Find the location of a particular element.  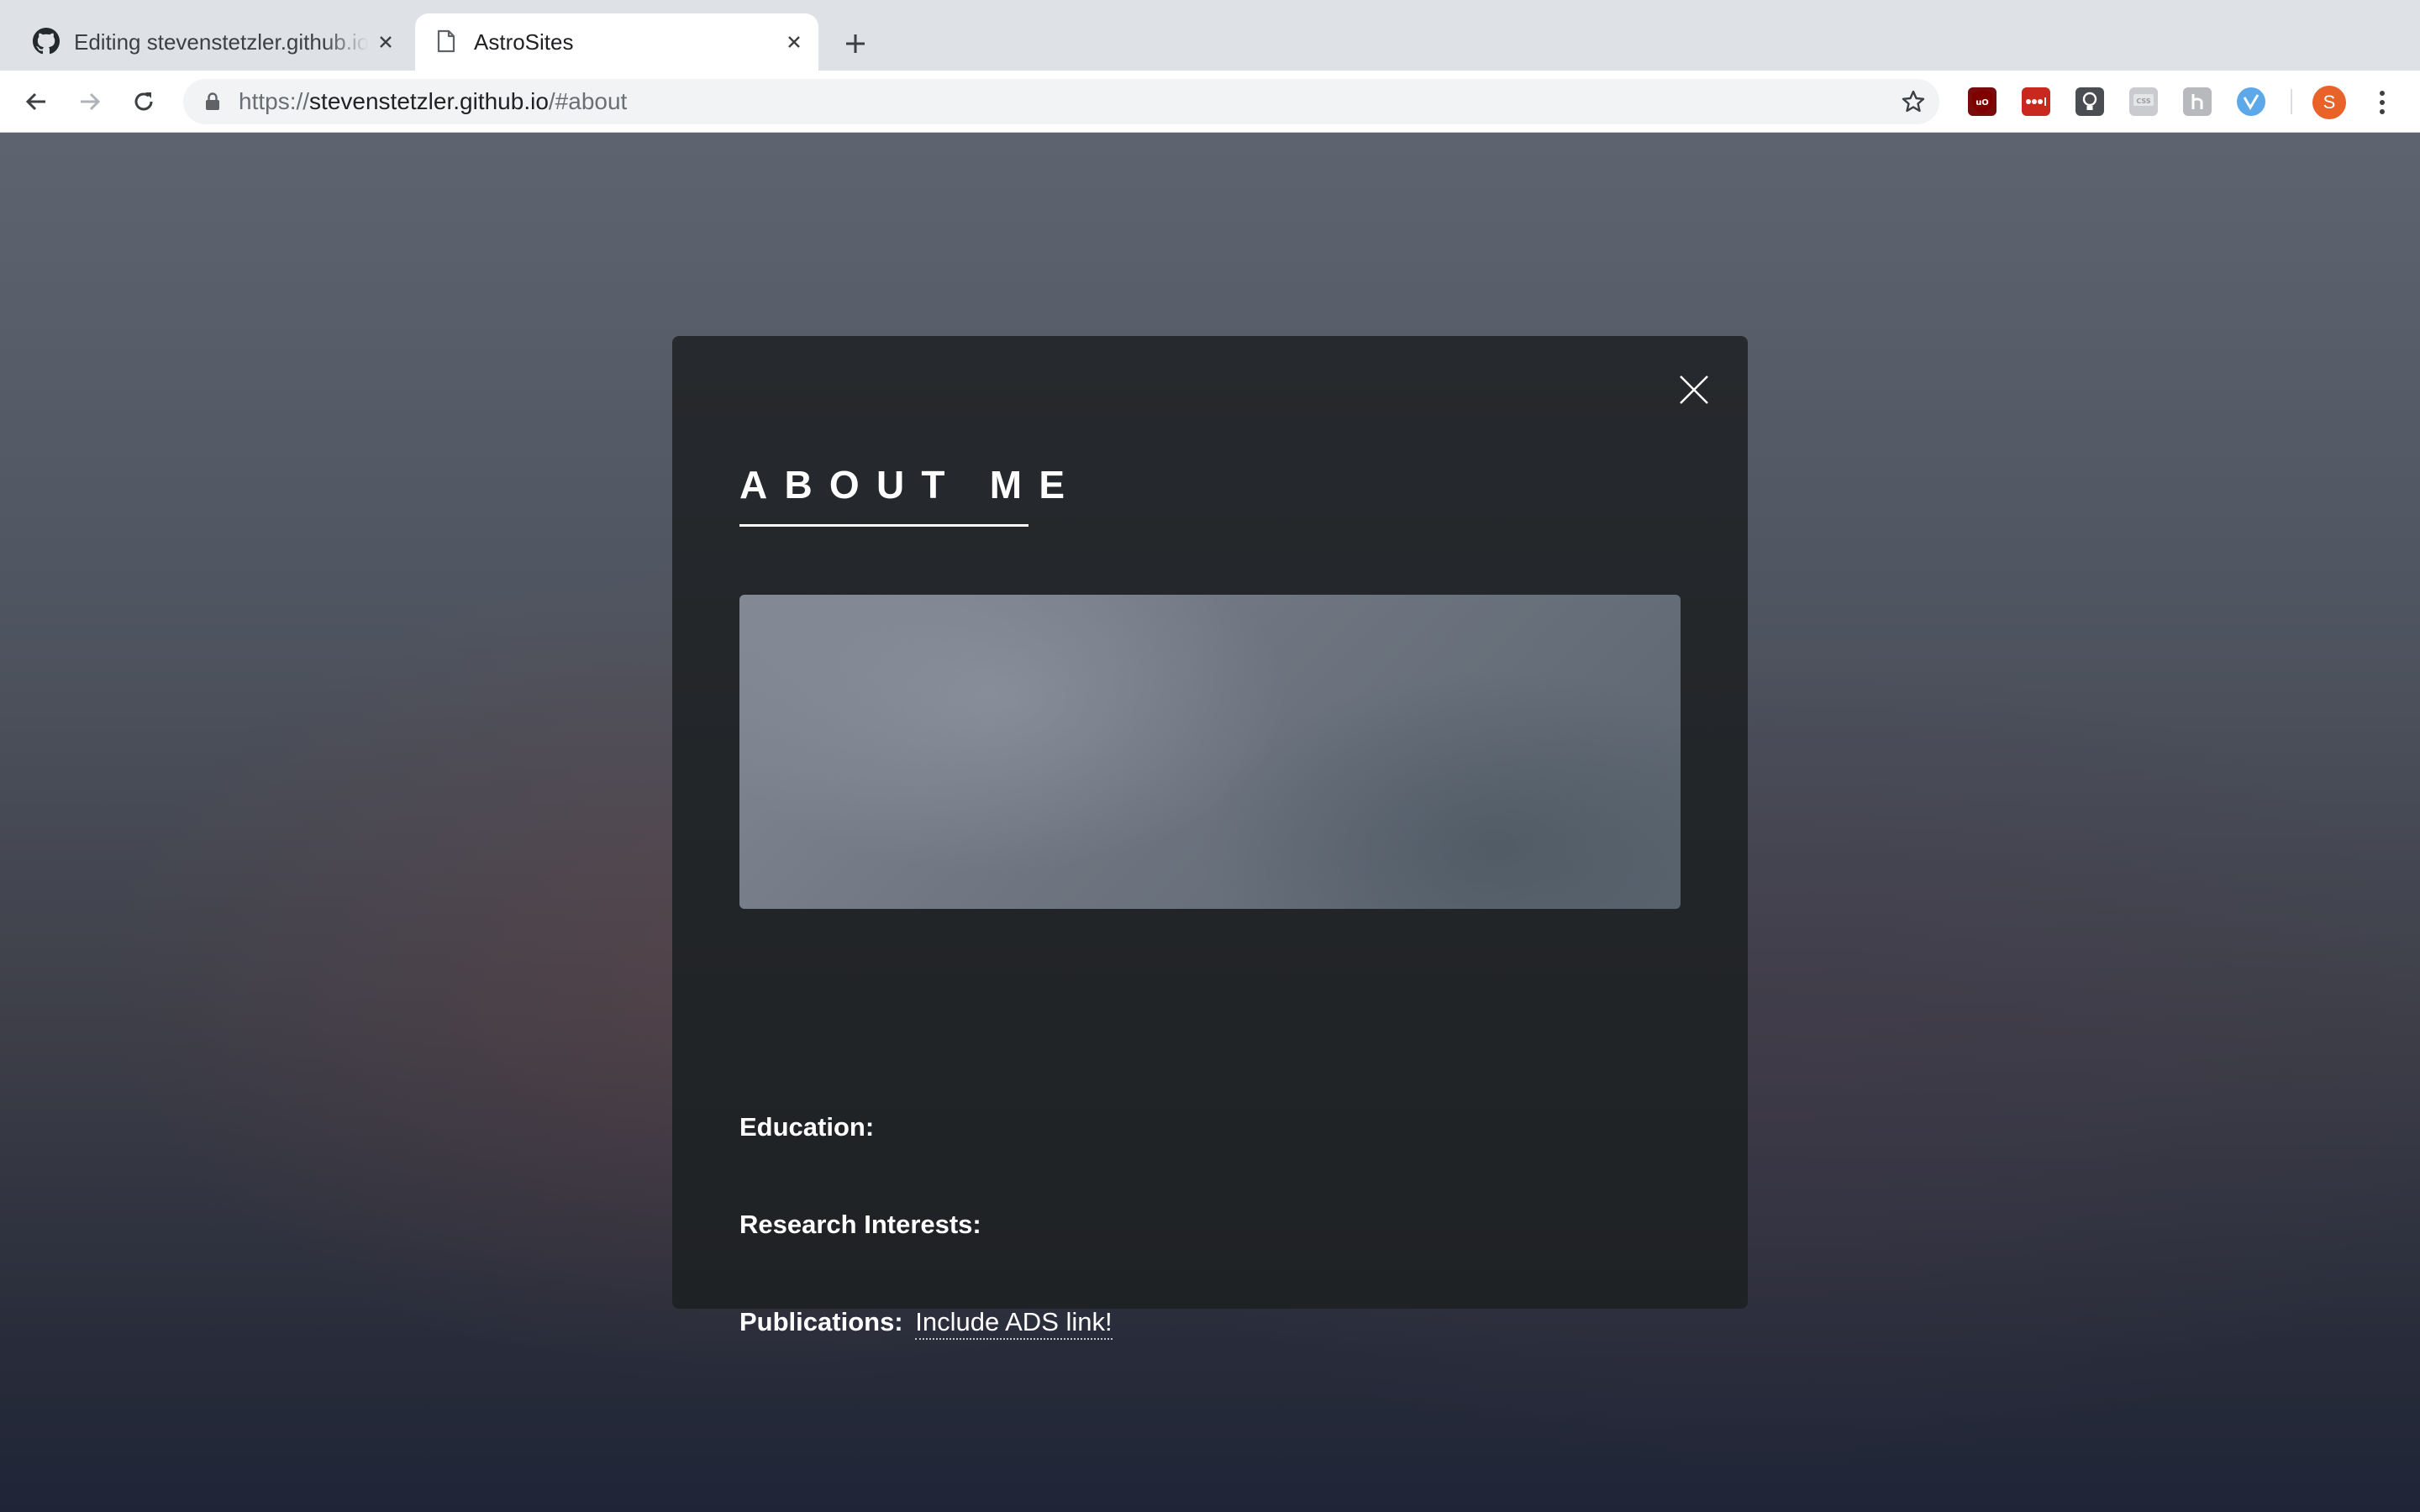

arrow-left-icon is located at coordinates (35, 101).